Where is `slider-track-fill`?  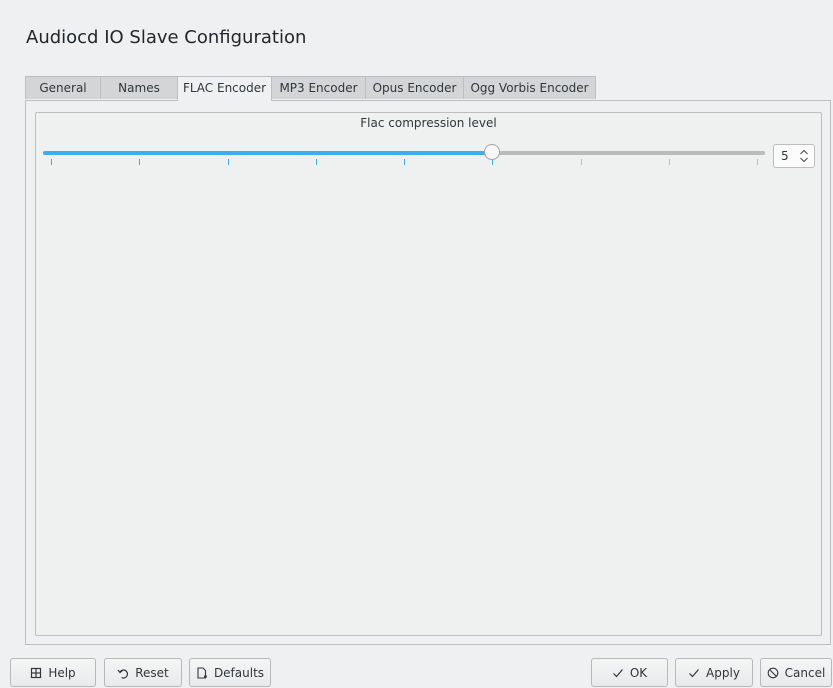 slider-track-fill is located at coordinates (268, 153).